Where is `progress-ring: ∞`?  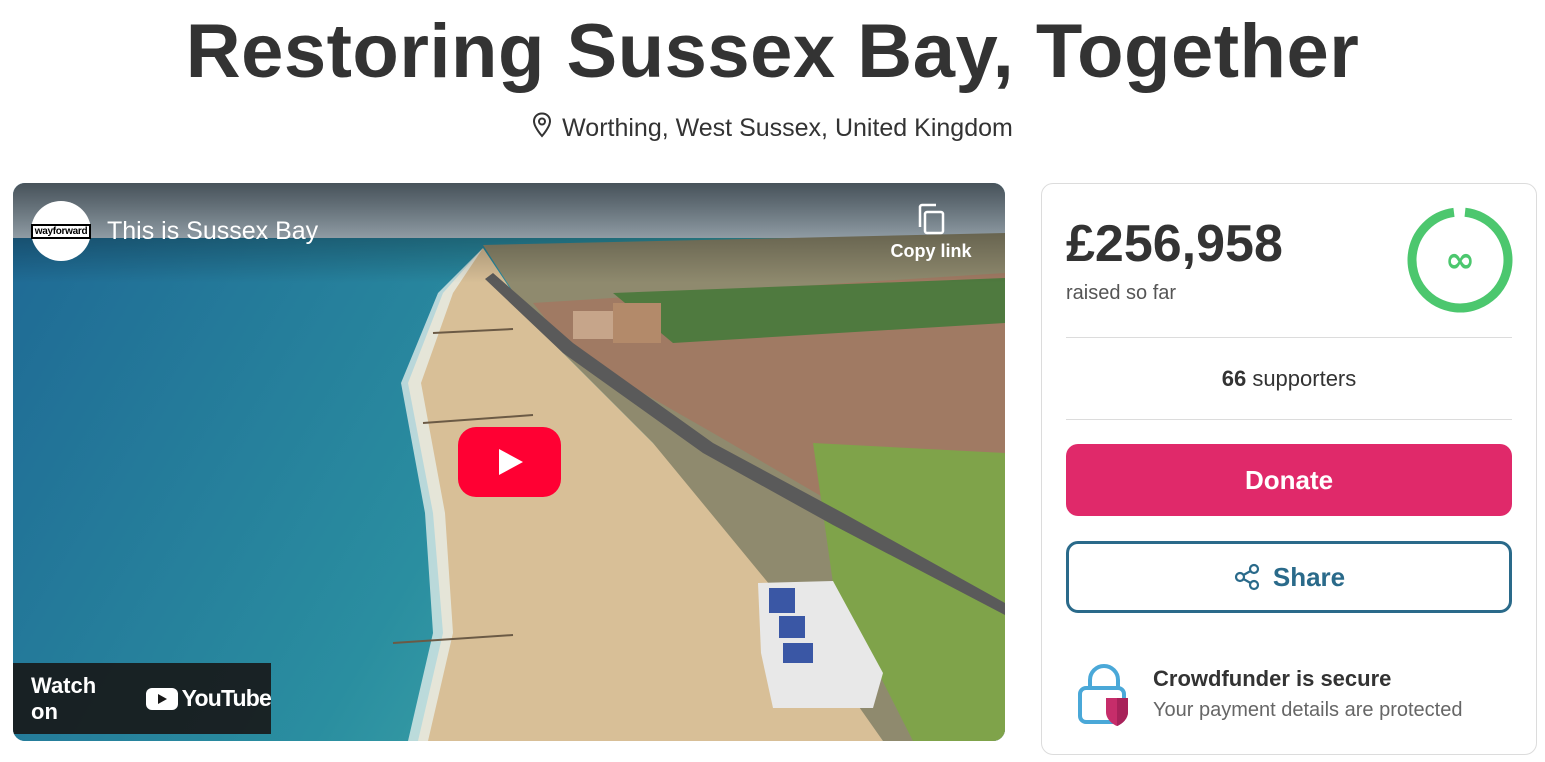
progress-ring: ∞ is located at coordinates (1460, 260).